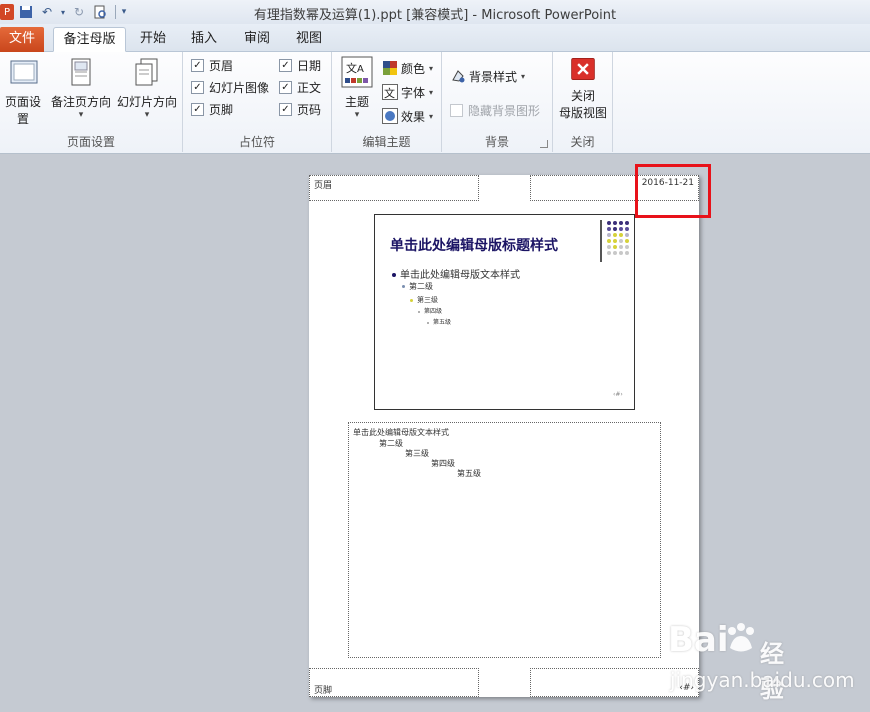  What do you see at coordinates (421, 286) in the screenshot?
I see `slide-level-2-text: 第二级` at bounding box center [421, 286].